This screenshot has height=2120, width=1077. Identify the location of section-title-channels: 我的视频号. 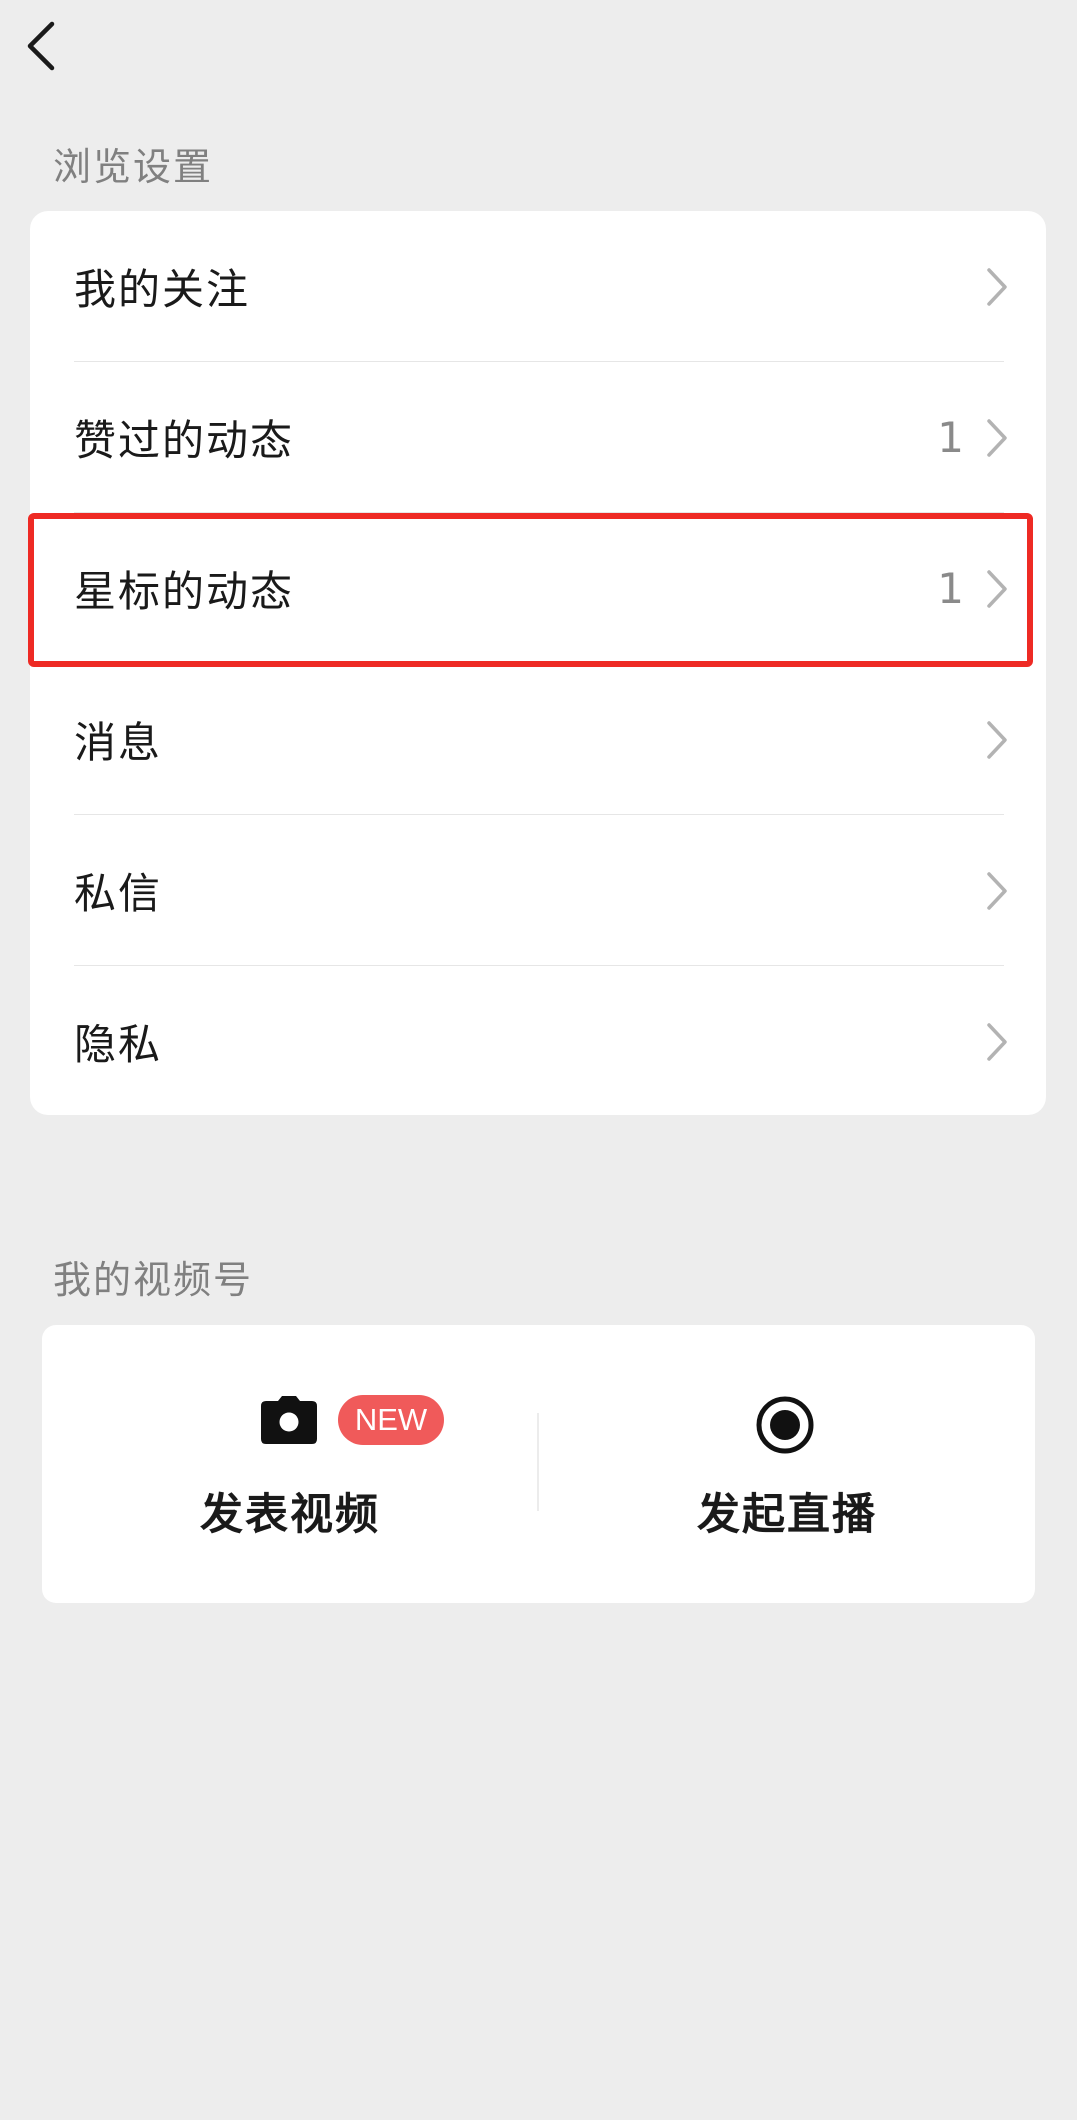
(153, 1280).